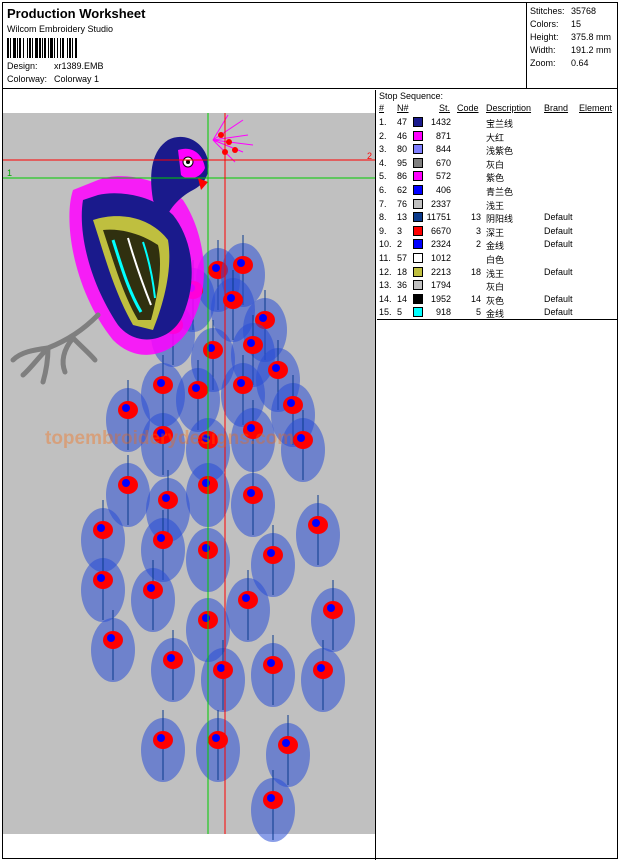  I want to click on cell-n: 2, so click(400, 244).